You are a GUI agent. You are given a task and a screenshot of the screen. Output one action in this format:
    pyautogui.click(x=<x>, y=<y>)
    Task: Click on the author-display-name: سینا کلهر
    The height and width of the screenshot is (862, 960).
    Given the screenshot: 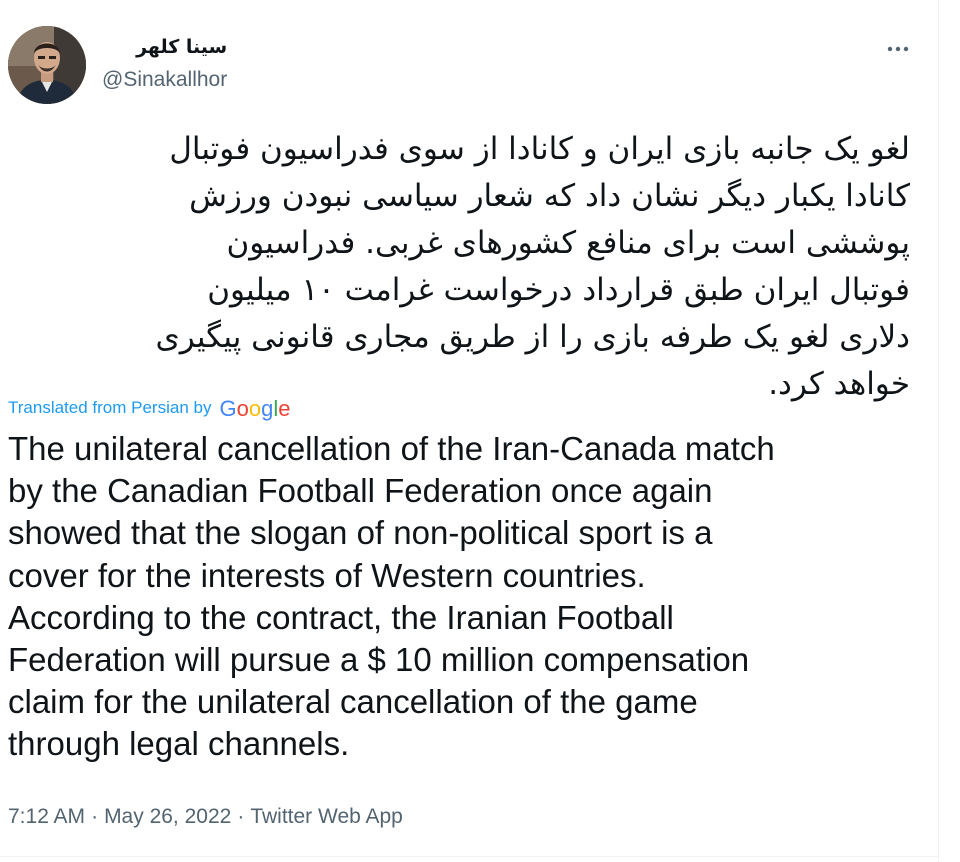 What is the action you would take?
    pyautogui.click(x=164, y=47)
    